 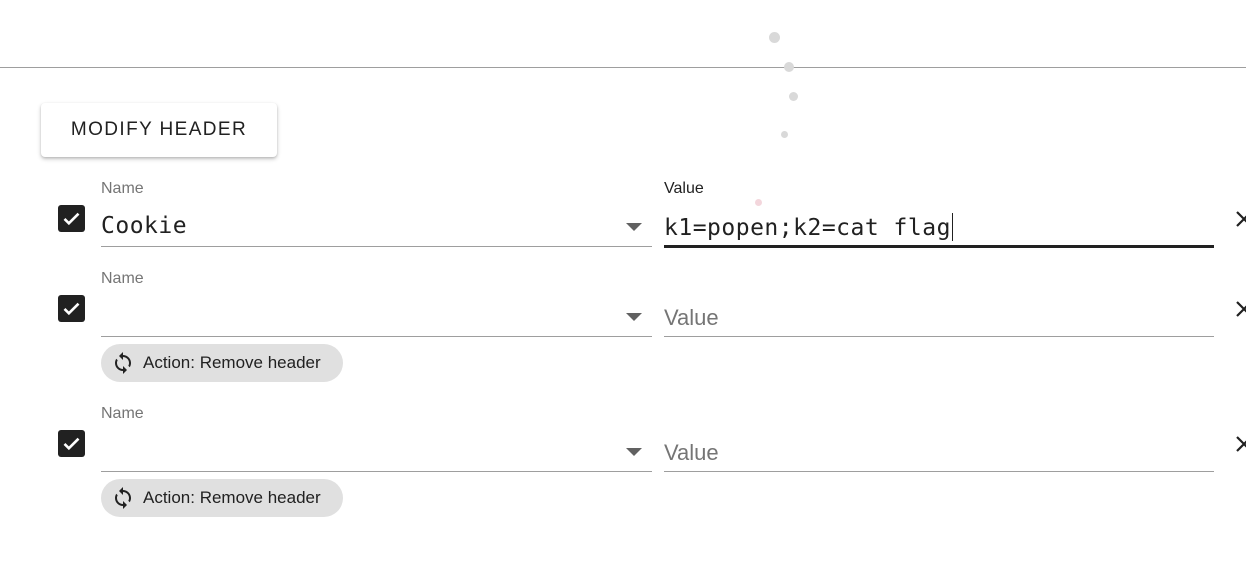 What do you see at coordinates (623, 67) in the screenshot?
I see `top-divider` at bounding box center [623, 67].